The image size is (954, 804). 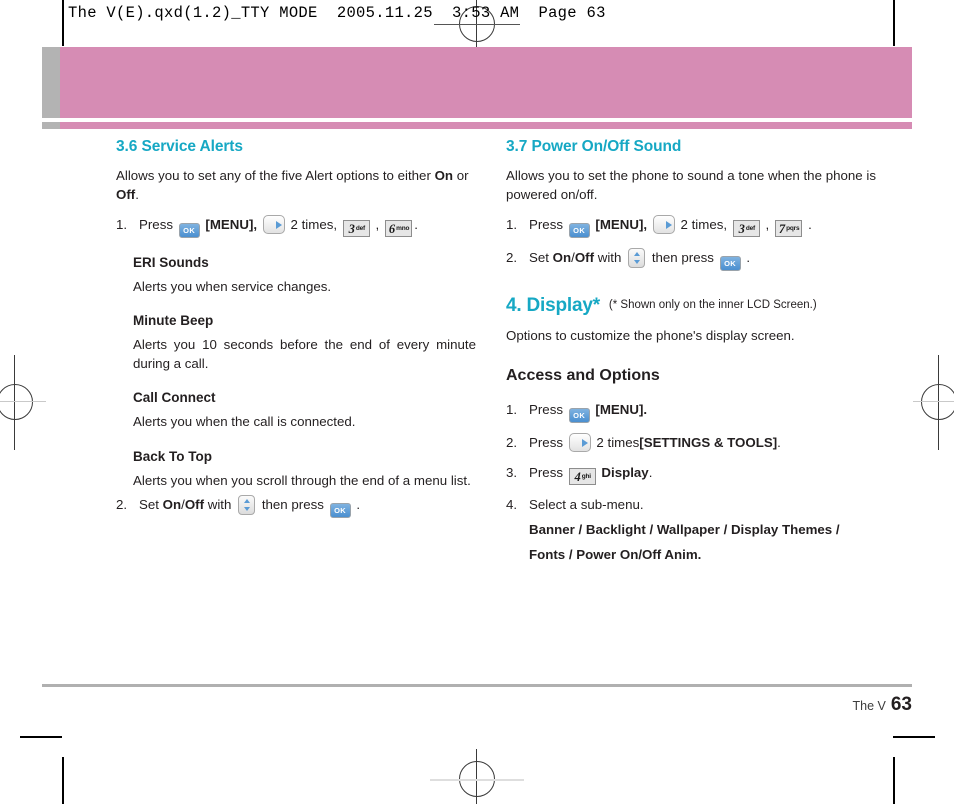 What do you see at coordinates (173, 456) in the screenshot?
I see `subsection-title-back-to-top: Back To Top` at bounding box center [173, 456].